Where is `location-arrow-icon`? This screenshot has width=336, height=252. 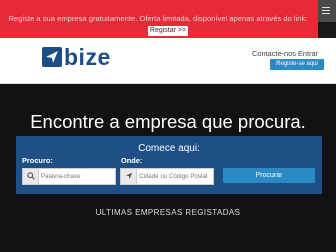
location-arrow-icon is located at coordinates (129, 176).